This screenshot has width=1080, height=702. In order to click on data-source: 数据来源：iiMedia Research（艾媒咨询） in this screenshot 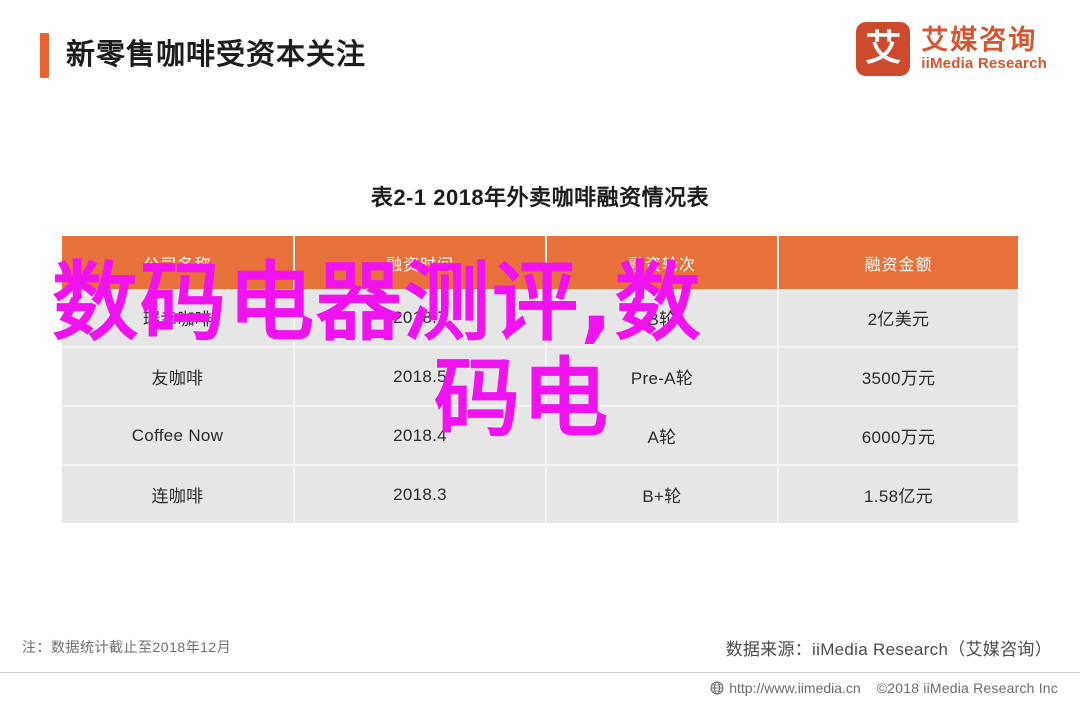, I will do `click(888, 649)`.